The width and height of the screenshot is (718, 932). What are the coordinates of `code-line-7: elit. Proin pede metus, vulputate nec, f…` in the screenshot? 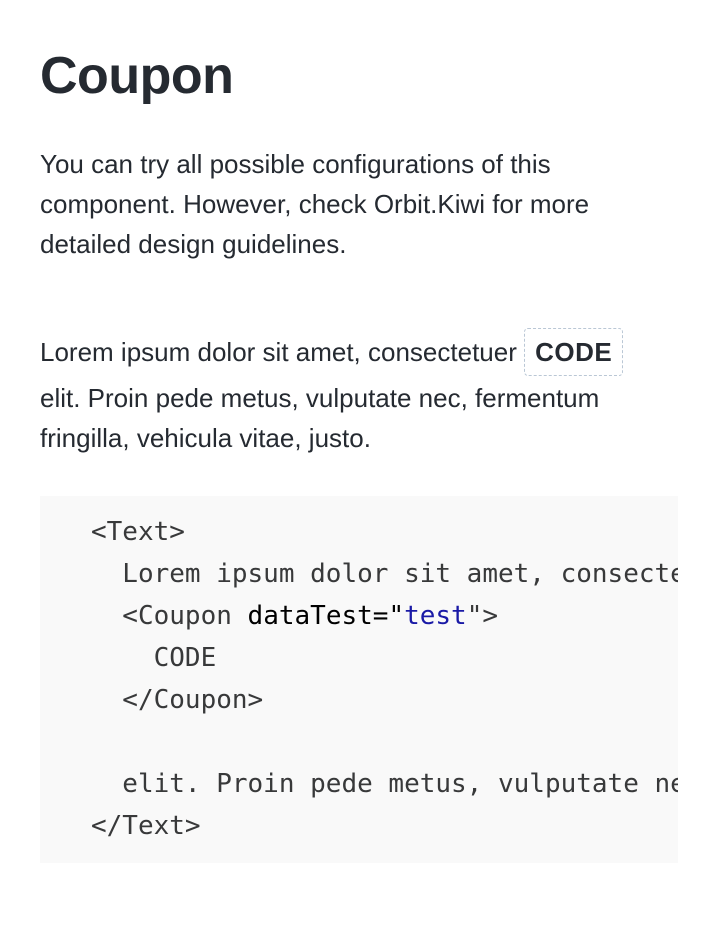 It's located at (400, 784).